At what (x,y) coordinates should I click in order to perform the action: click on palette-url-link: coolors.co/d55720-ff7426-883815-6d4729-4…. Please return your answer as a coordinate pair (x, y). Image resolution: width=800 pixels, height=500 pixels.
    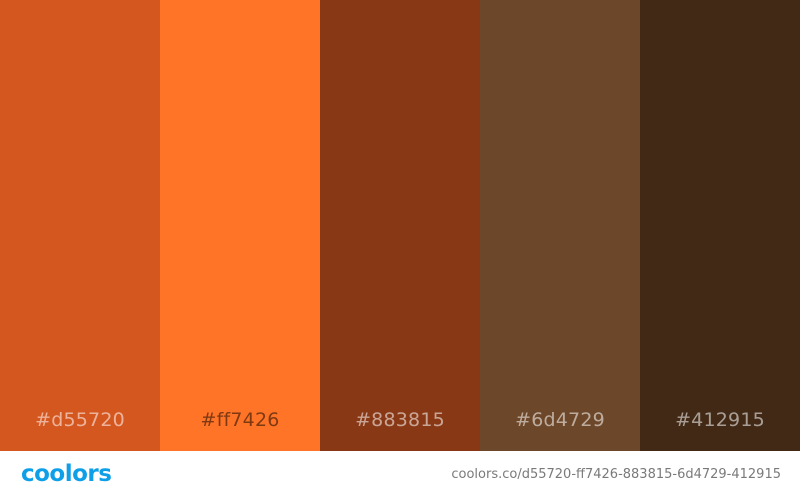
    Looking at the image, I should click on (616, 474).